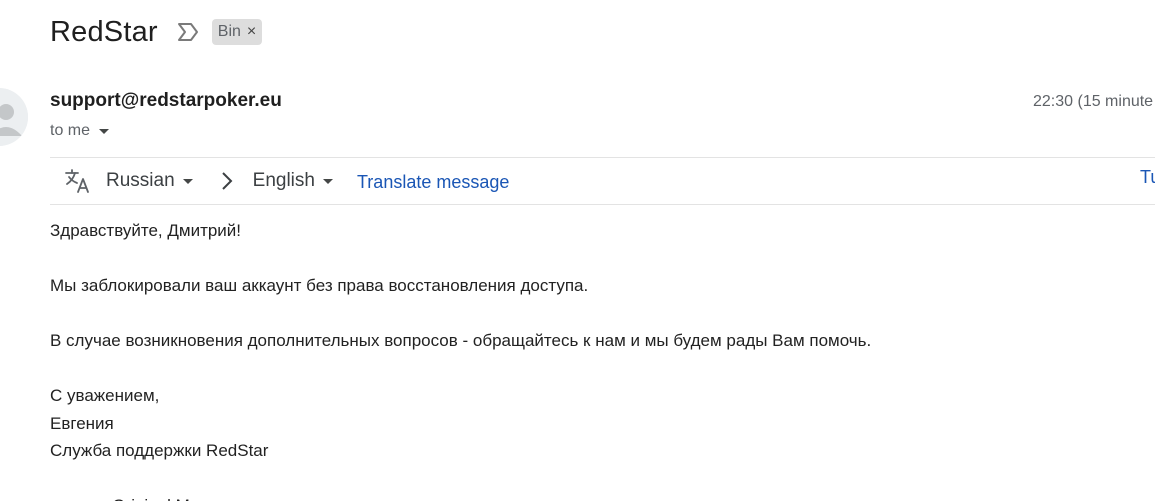 The image size is (1155, 501). I want to click on recipient-details-toggle: to me, so click(80, 131).